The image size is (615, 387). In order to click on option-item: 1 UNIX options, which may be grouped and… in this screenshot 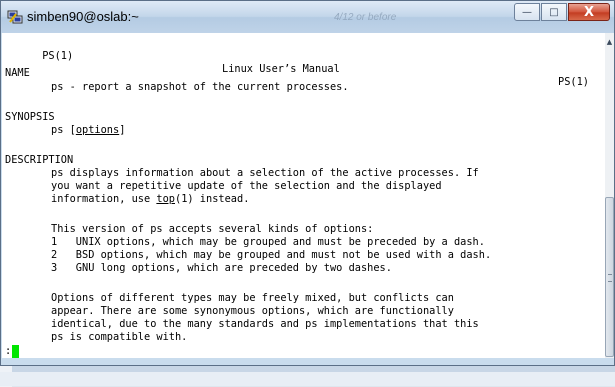, I will do `click(268, 242)`.